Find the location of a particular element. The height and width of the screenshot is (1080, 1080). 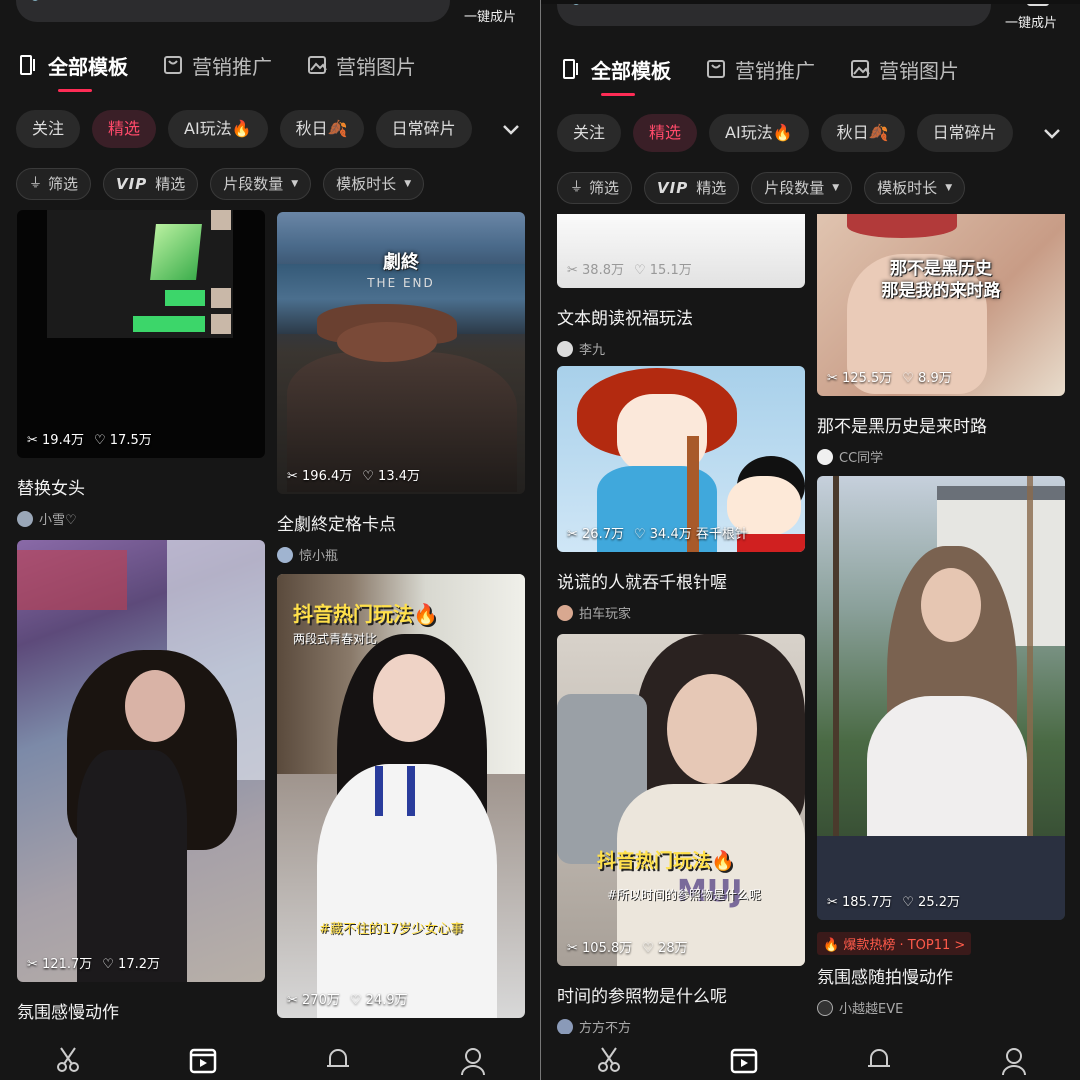

card-author: 李九 is located at coordinates (681, 348).